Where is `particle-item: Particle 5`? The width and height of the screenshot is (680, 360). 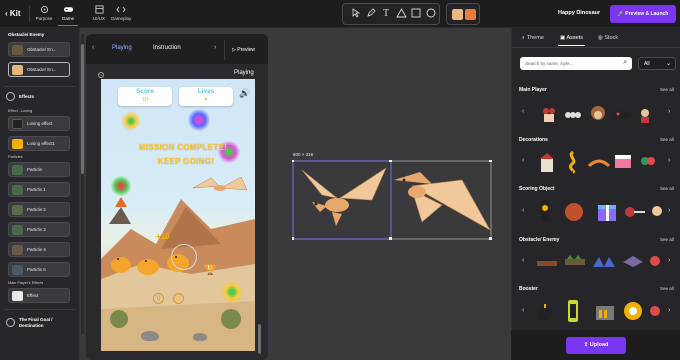 particle-item: Particle 5 is located at coordinates (39, 269).